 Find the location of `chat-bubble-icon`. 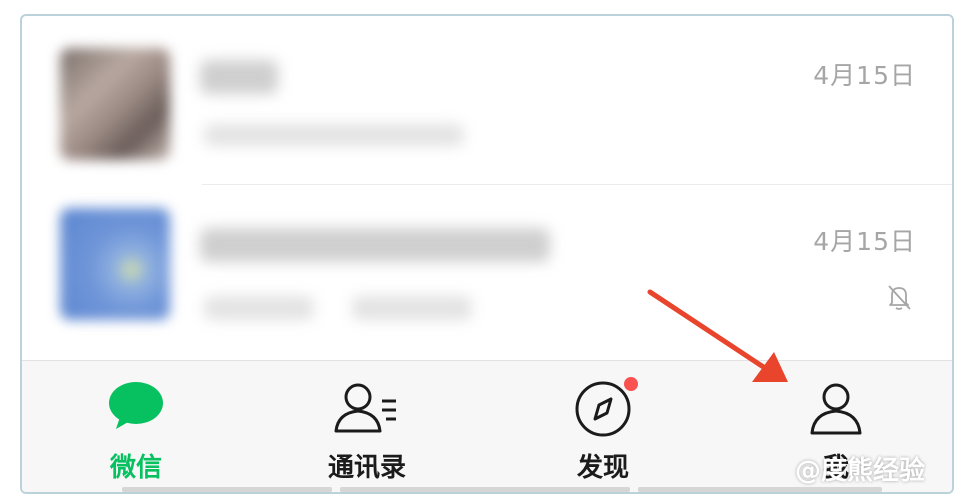

chat-bubble-icon is located at coordinates (136, 405).